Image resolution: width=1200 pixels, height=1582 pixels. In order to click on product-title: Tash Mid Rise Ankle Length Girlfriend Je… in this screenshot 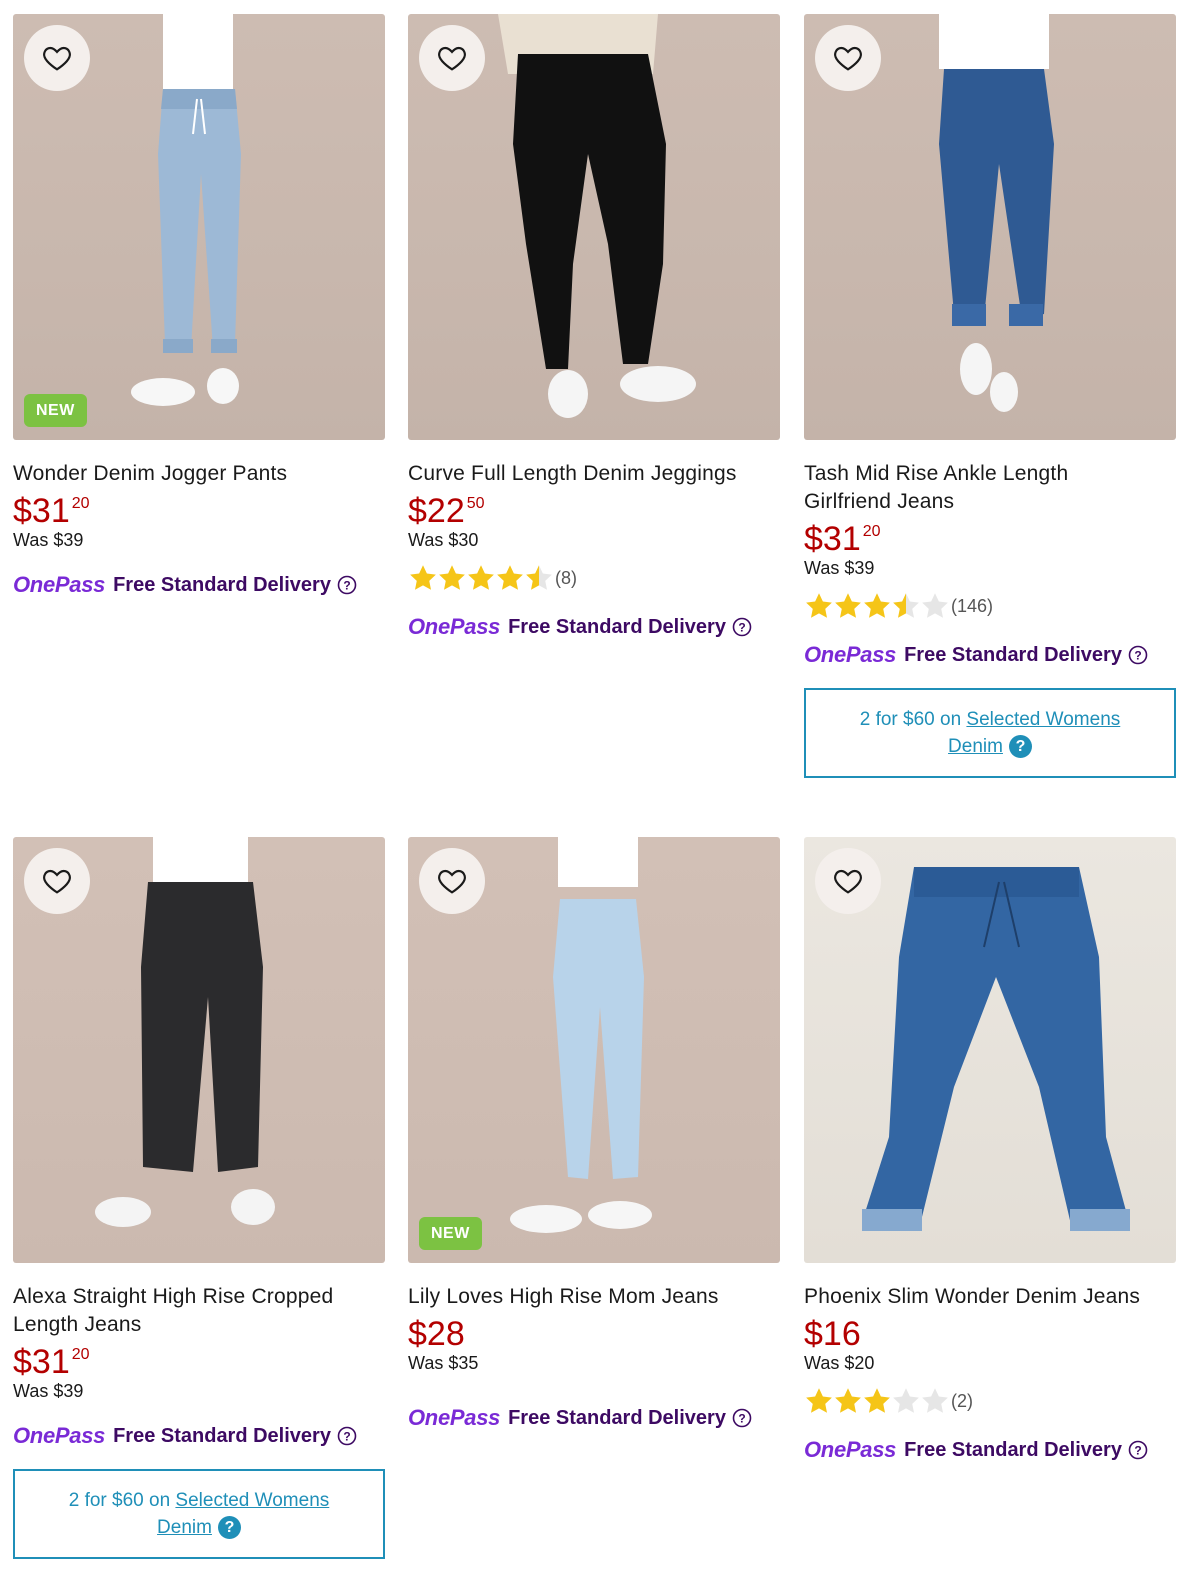, I will do `click(954, 488)`.